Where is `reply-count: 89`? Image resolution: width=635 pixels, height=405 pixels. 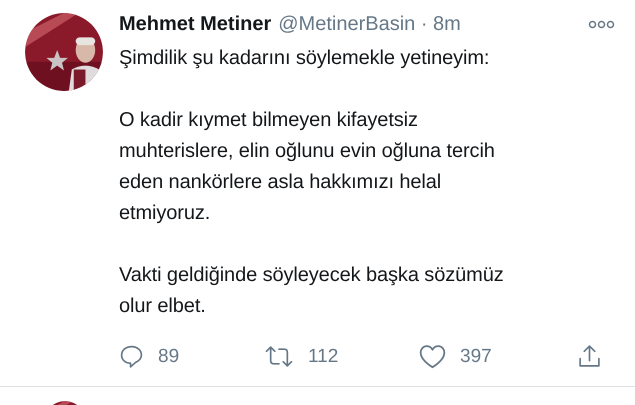
reply-count: 89 is located at coordinates (169, 357).